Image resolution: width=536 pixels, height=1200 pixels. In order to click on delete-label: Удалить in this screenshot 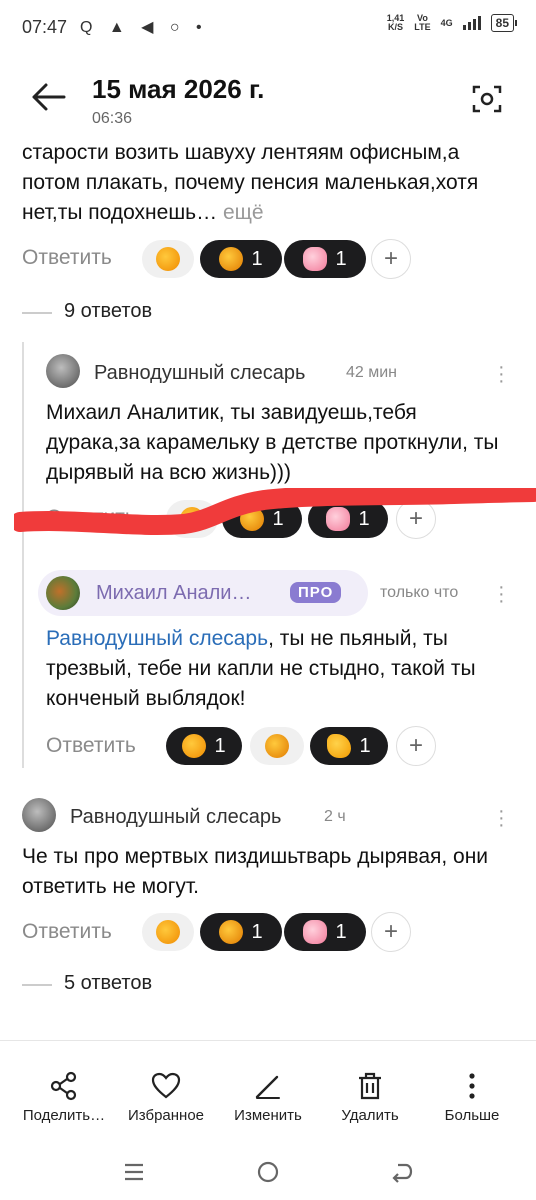, I will do `click(370, 1115)`.